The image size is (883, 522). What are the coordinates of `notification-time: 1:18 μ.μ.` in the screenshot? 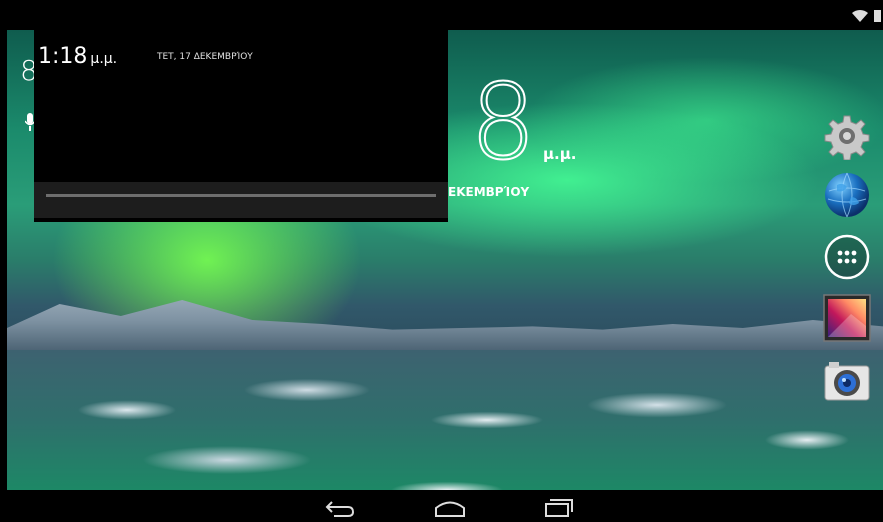 It's located at (77, 56).